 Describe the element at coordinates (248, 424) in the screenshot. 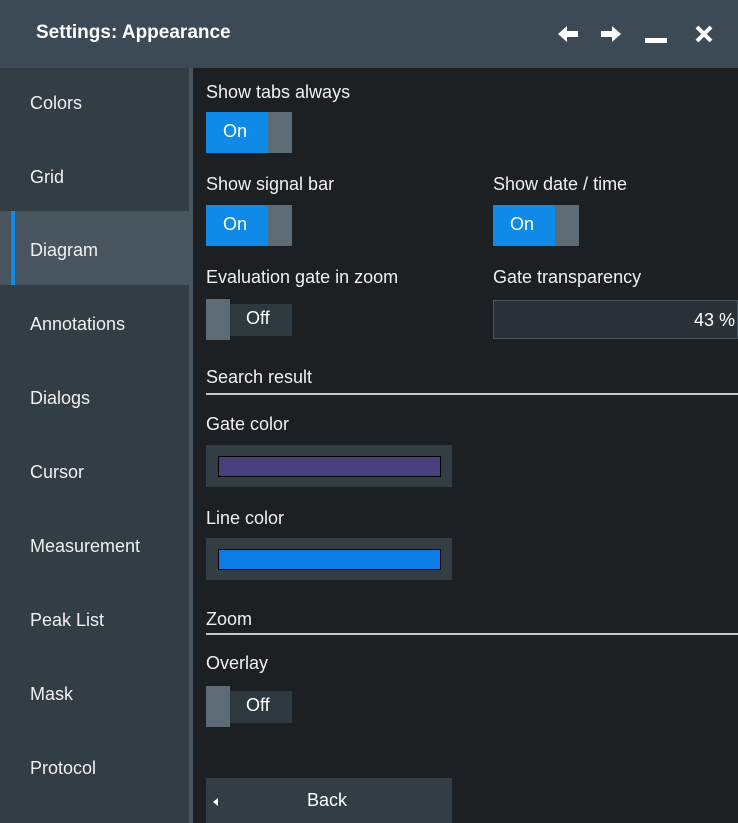

I see `gate-color-label: Gate color` at that location.